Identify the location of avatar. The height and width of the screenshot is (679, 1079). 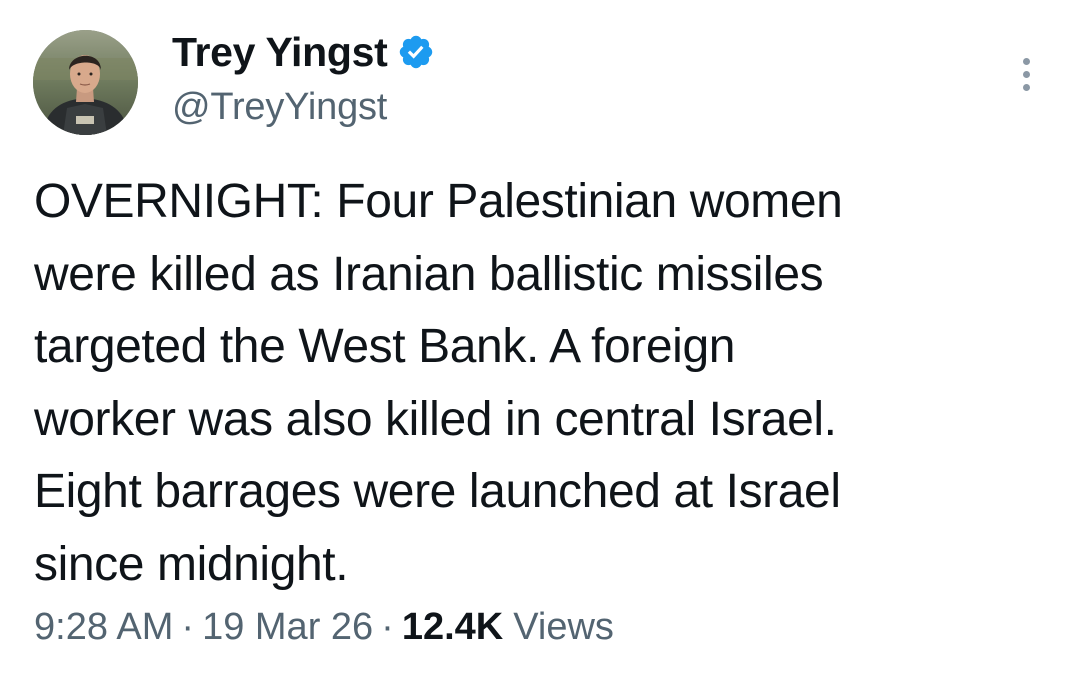
(85, 82).